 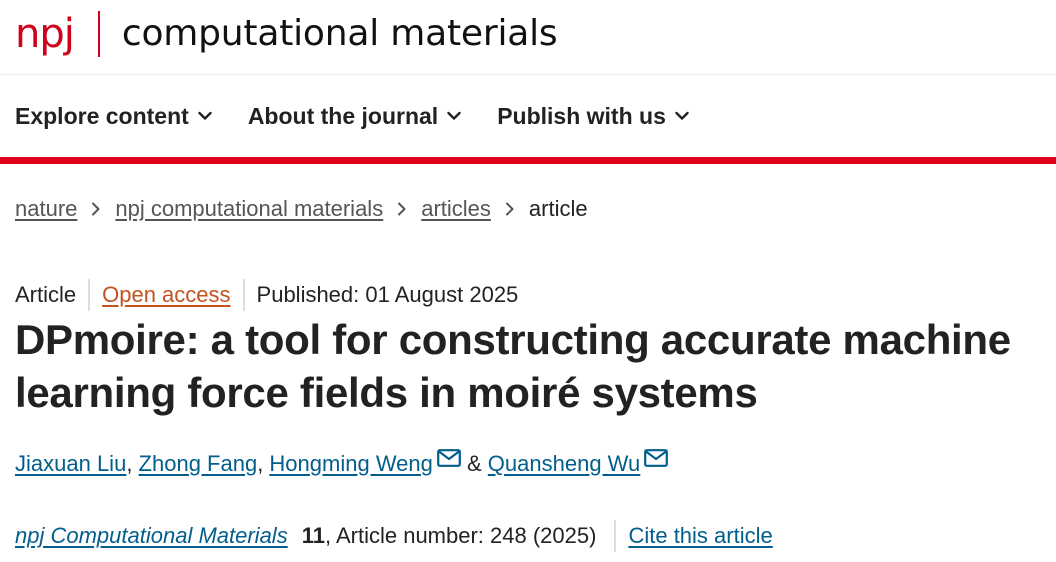 What do you see at coordinates (581, 115) in the screenshot?
I see `nav-item-label: Publish with us` at bounding box center [581, 115].